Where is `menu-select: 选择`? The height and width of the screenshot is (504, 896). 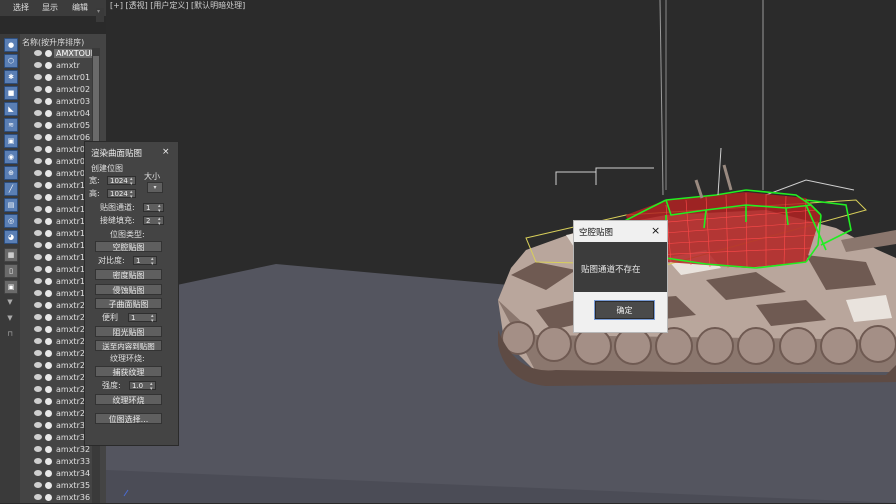
menu-select: 选择 is located at coordinates (21, 7).